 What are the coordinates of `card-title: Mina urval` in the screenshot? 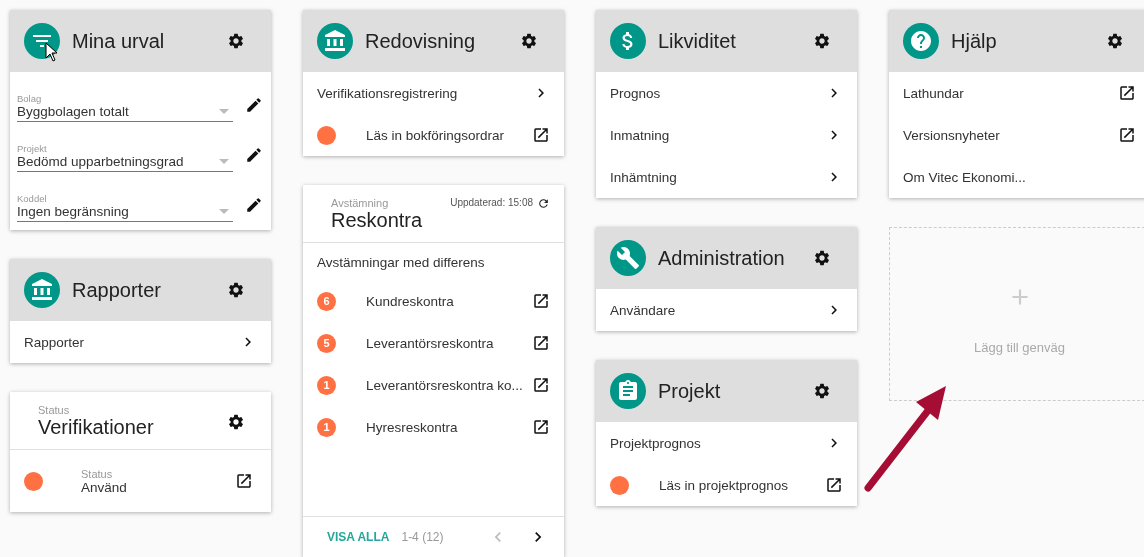 It's located at (119, 41).